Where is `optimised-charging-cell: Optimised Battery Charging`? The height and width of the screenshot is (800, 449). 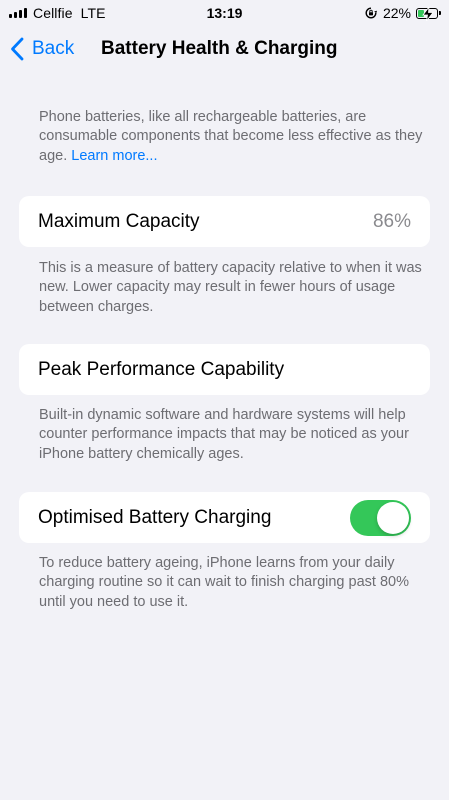 optimised-charging-cell: Optimised Battery Charging is located at coordinates (224, 517).